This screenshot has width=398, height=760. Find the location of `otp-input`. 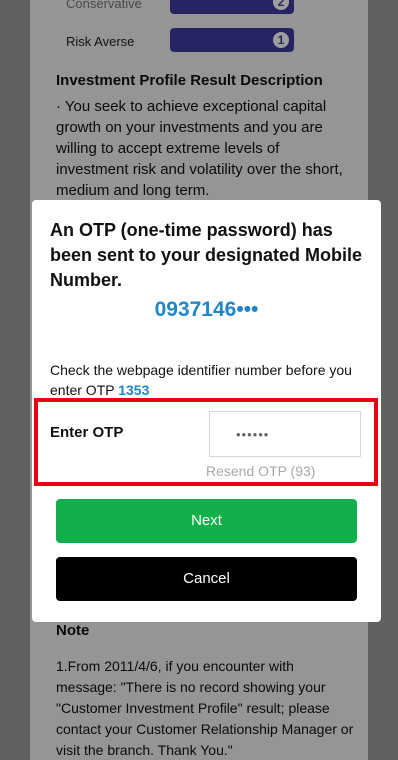

otp-input is located at coordinates (285, 434).